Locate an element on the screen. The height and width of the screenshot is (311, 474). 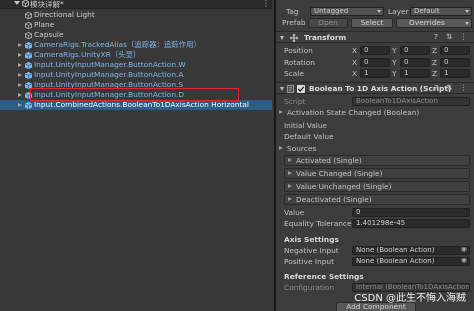
value-changed-event-label: Value Changed (Single) is located at coordinates (339, 173).